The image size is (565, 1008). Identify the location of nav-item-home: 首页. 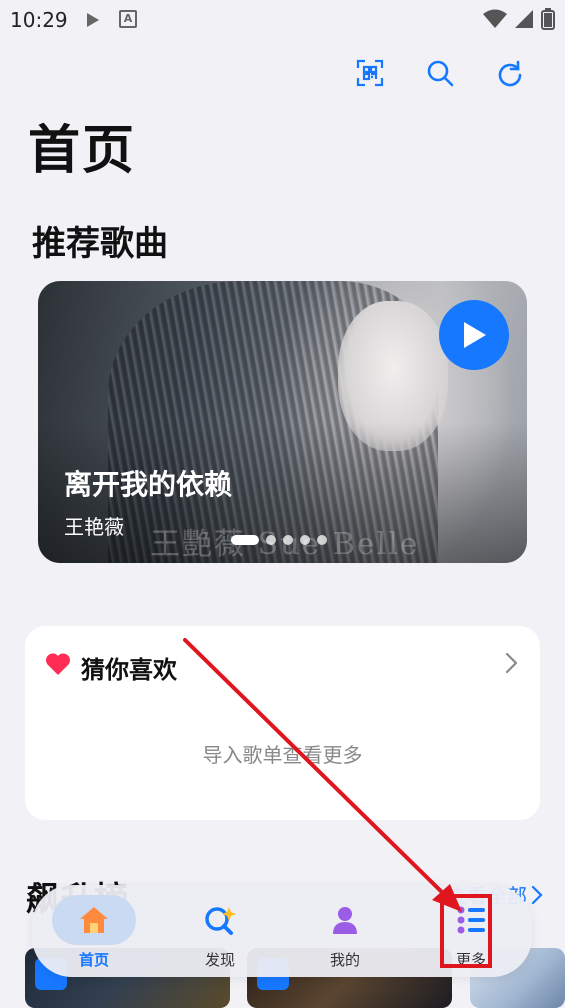
(94, 931).